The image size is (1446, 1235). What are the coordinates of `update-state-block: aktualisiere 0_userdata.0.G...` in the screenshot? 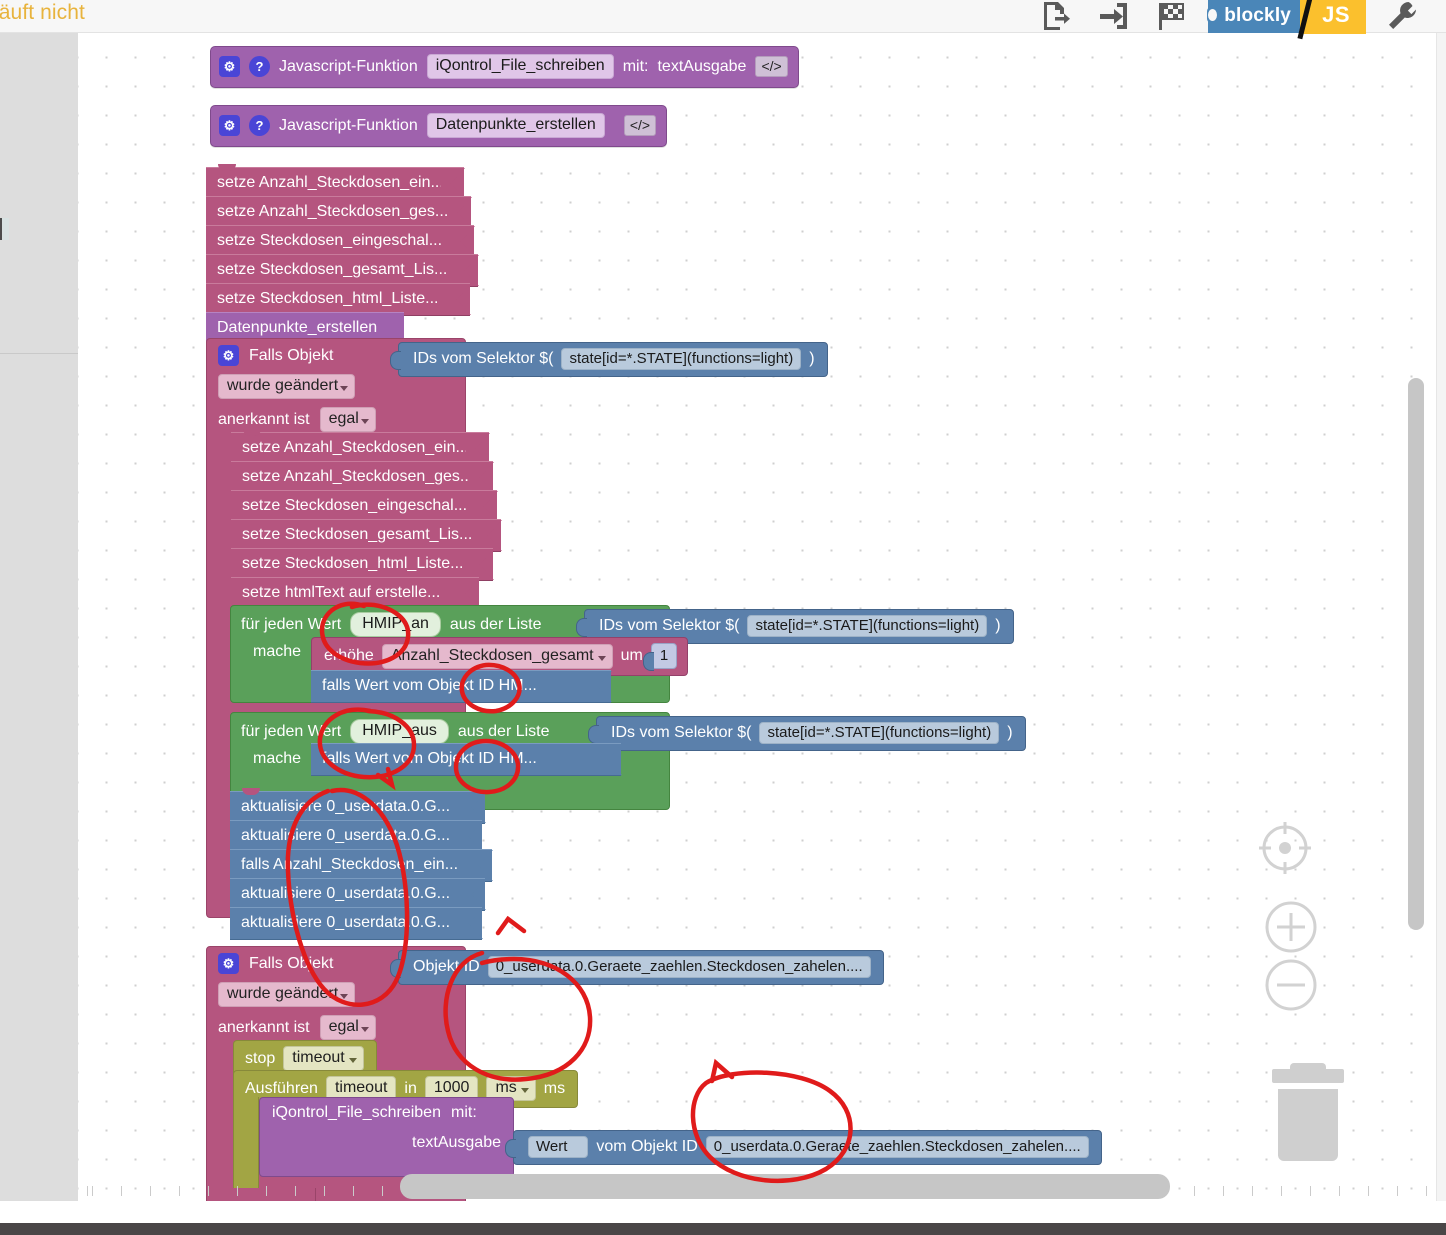 It's located at (356, 923).